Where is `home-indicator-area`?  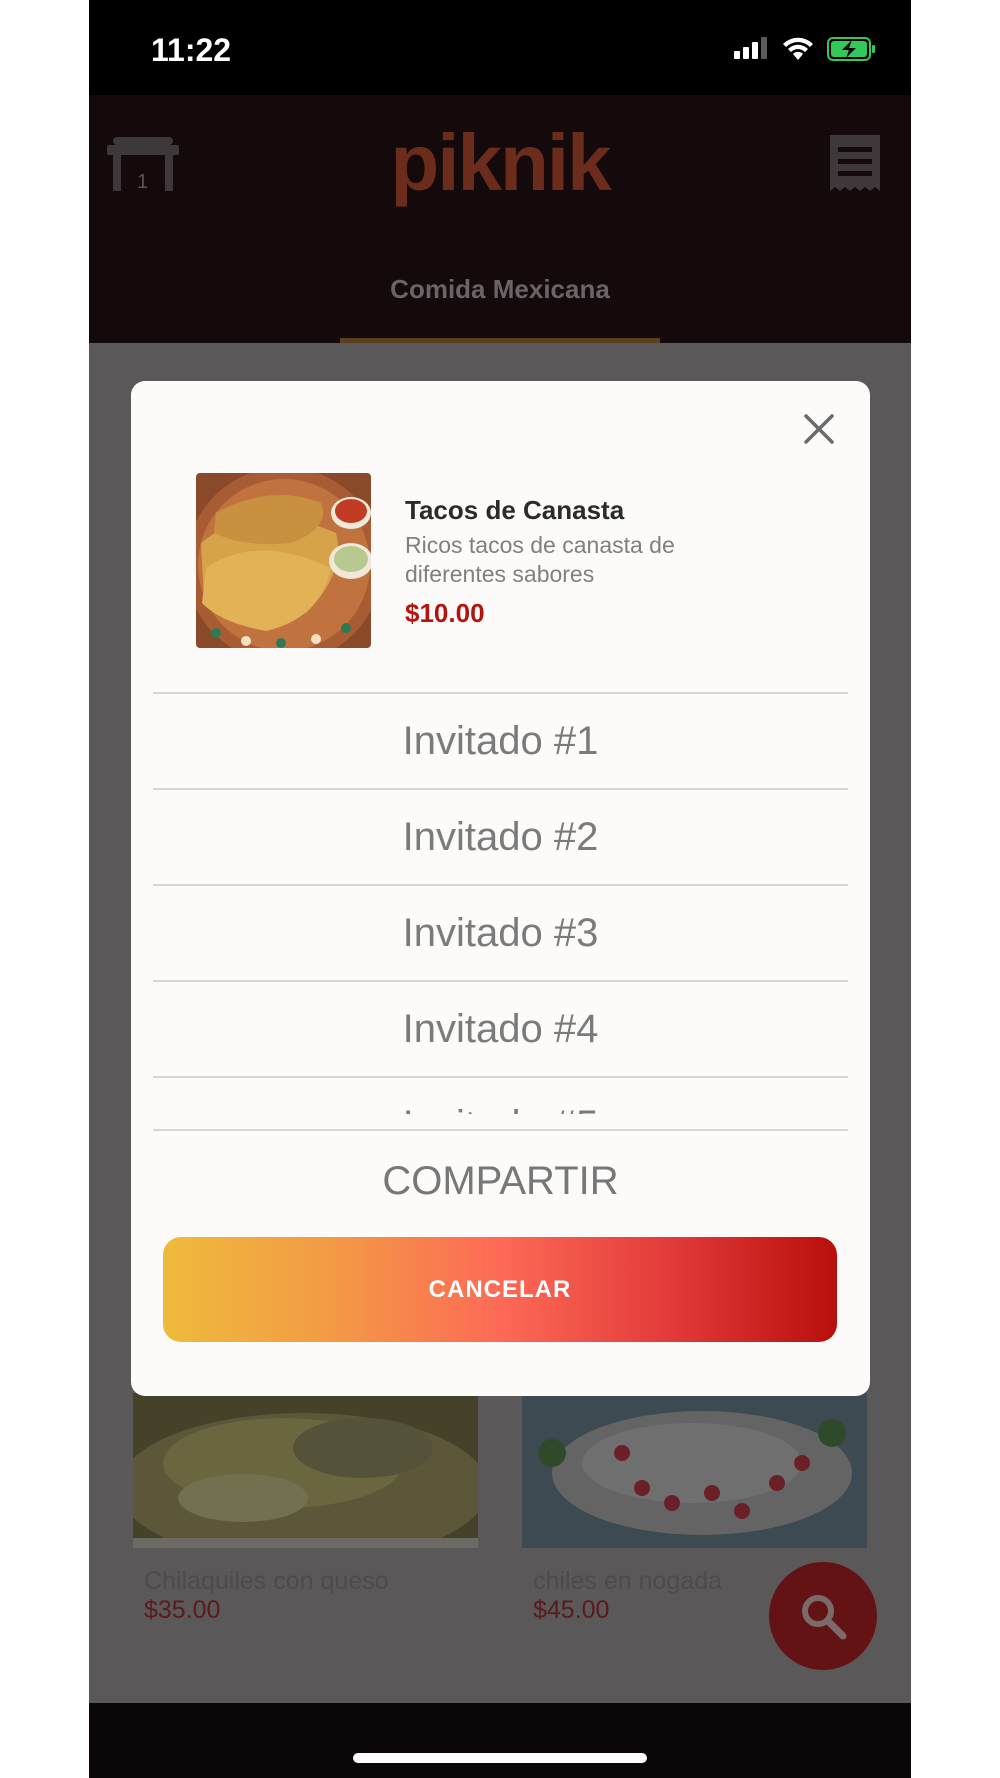
home-indicator-area is located at coordinates (500, 1740).